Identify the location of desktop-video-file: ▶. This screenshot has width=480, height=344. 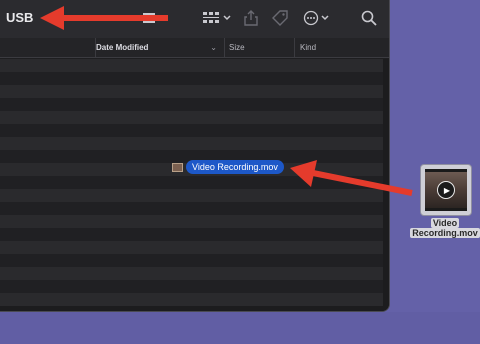
(446, 190).